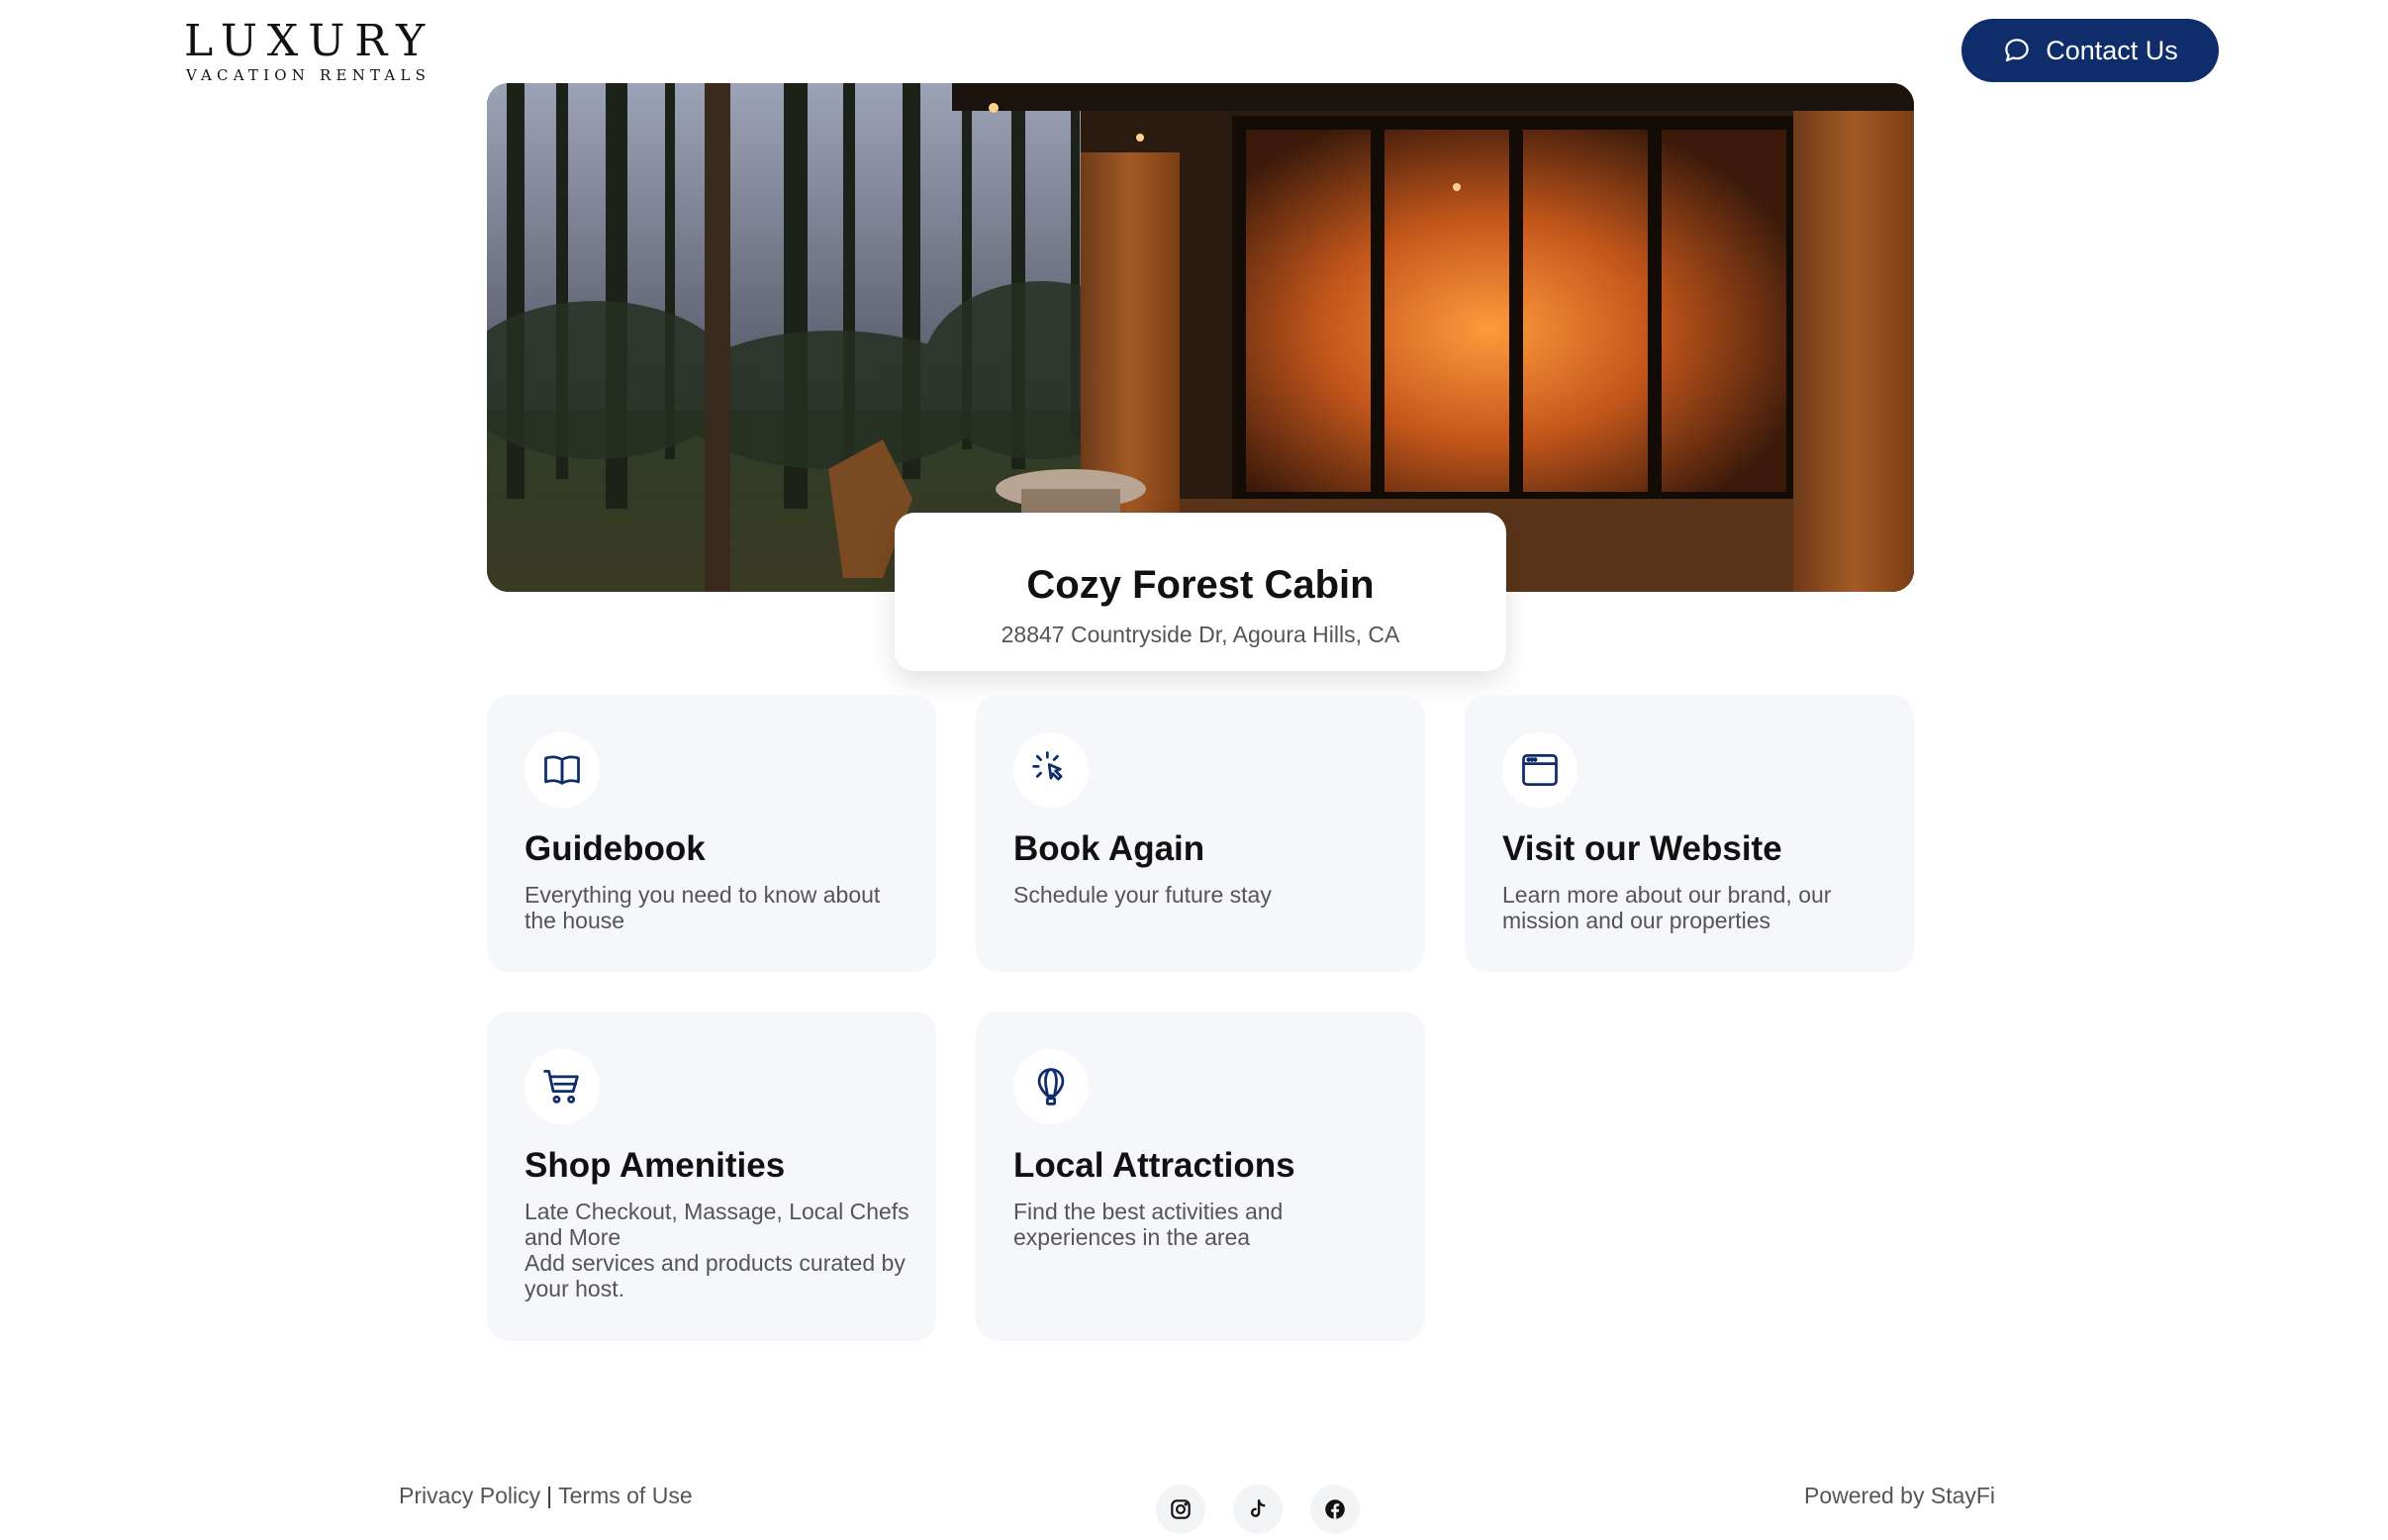  I want to click on facebook-link, so click(1335, 1509).